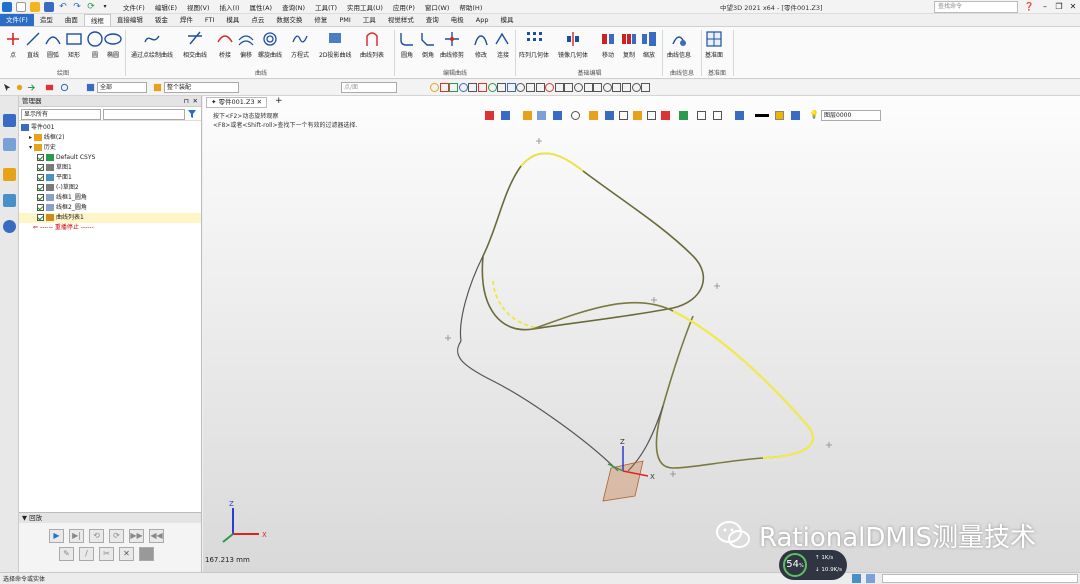  Describe the element at coordinates (53, 44) in the screenshot. I see `arc-button: 圆弧` at that location.